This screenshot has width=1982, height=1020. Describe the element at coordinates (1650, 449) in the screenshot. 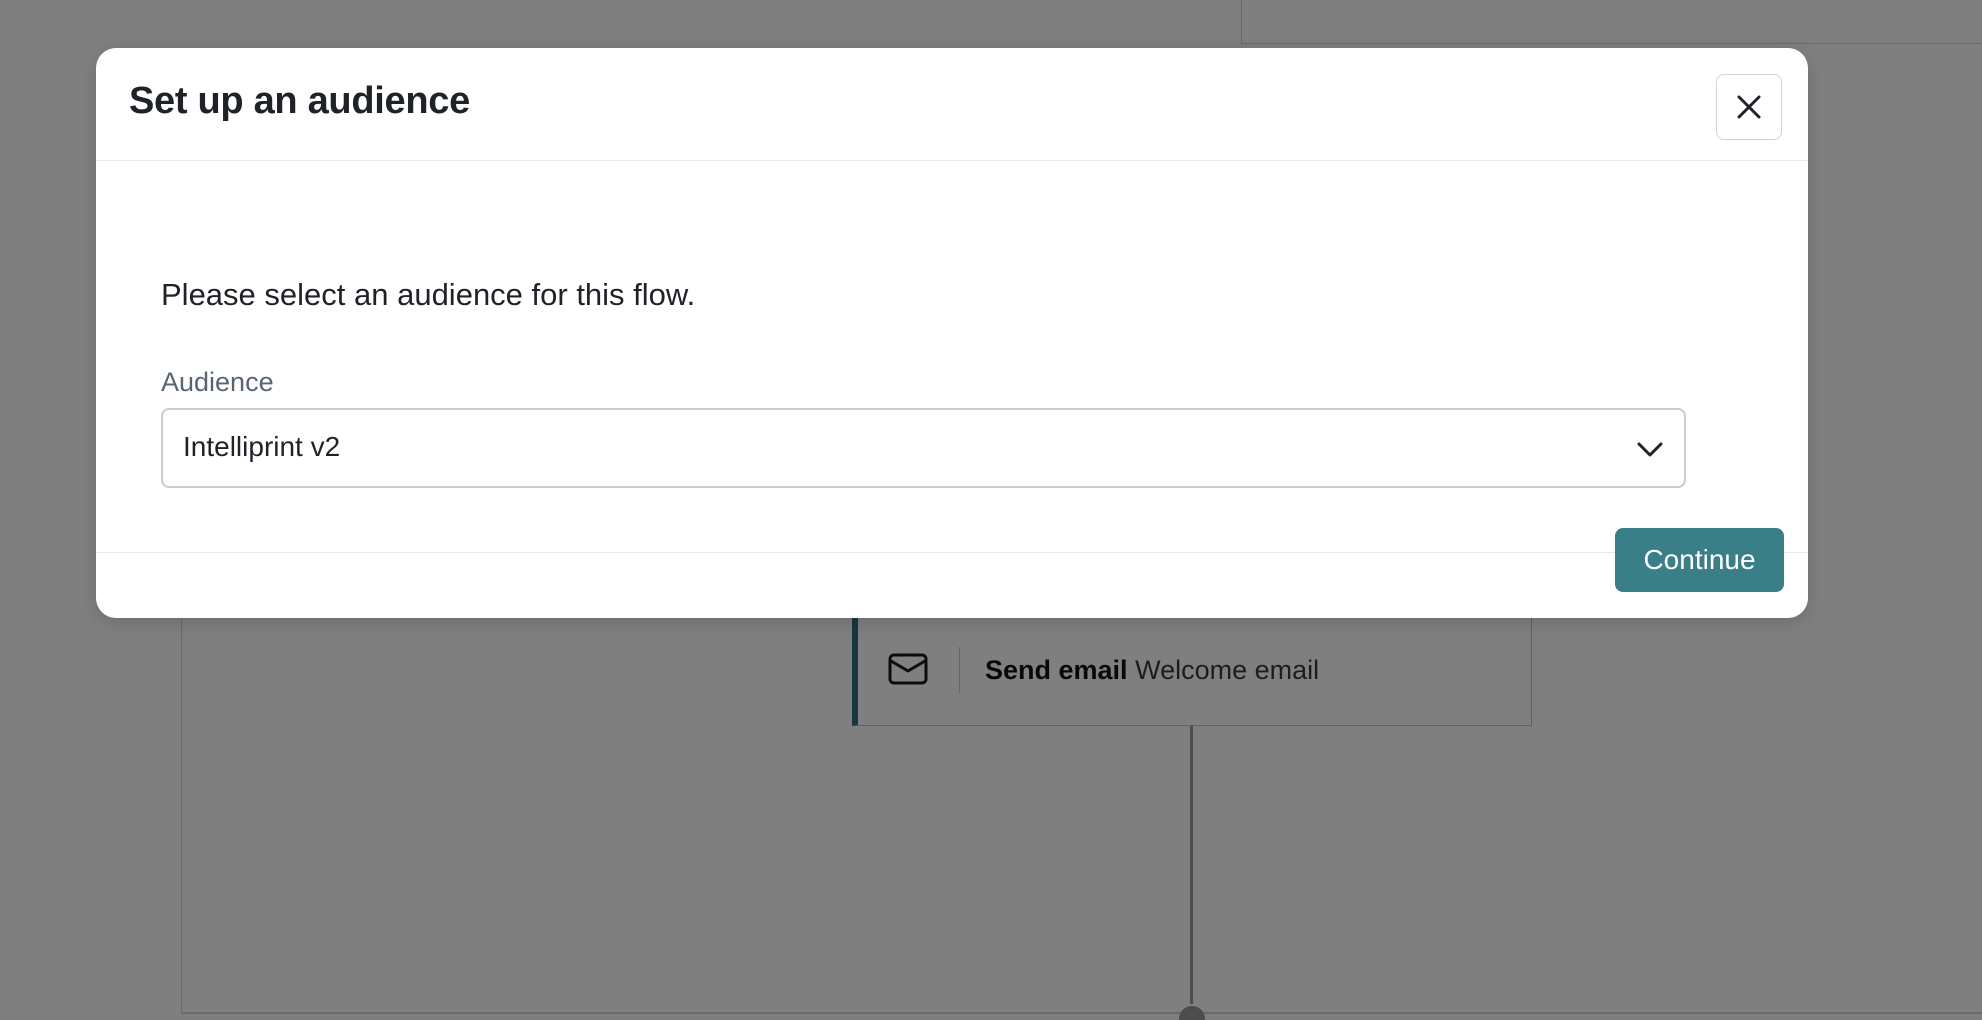

I see `chevron-down-icon` at that location.